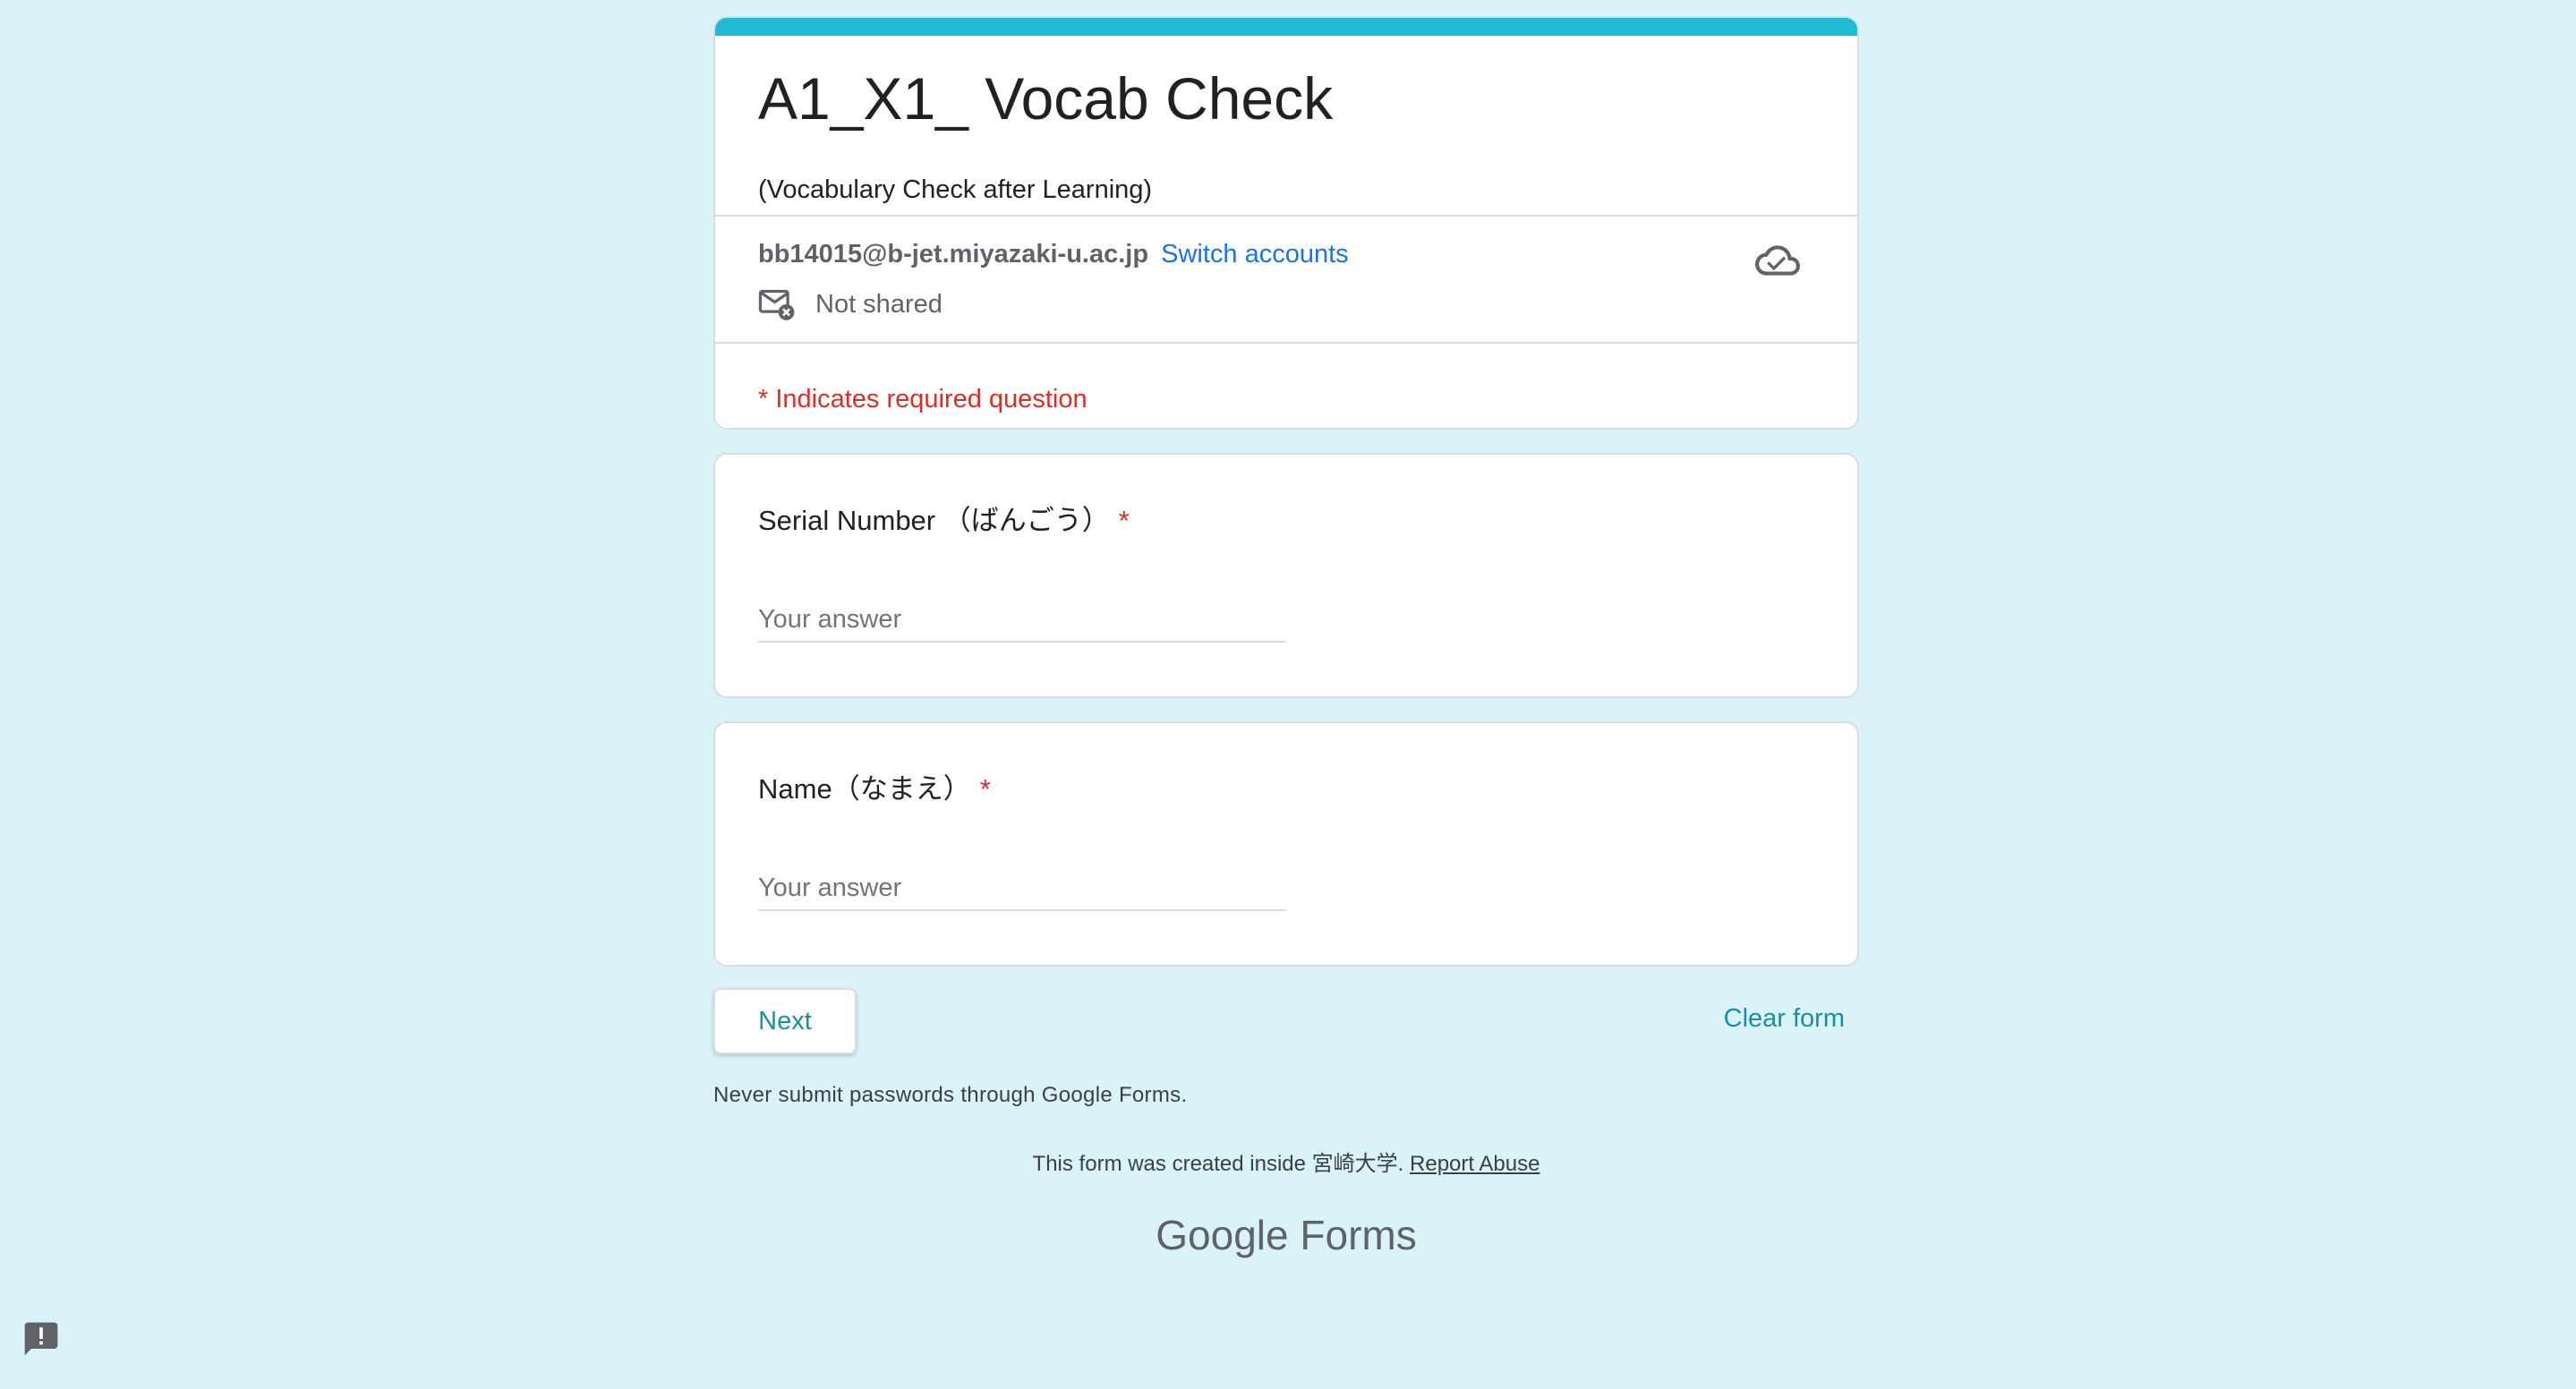  I want to click on required-note: * Indicates required question, so click(923, 399).